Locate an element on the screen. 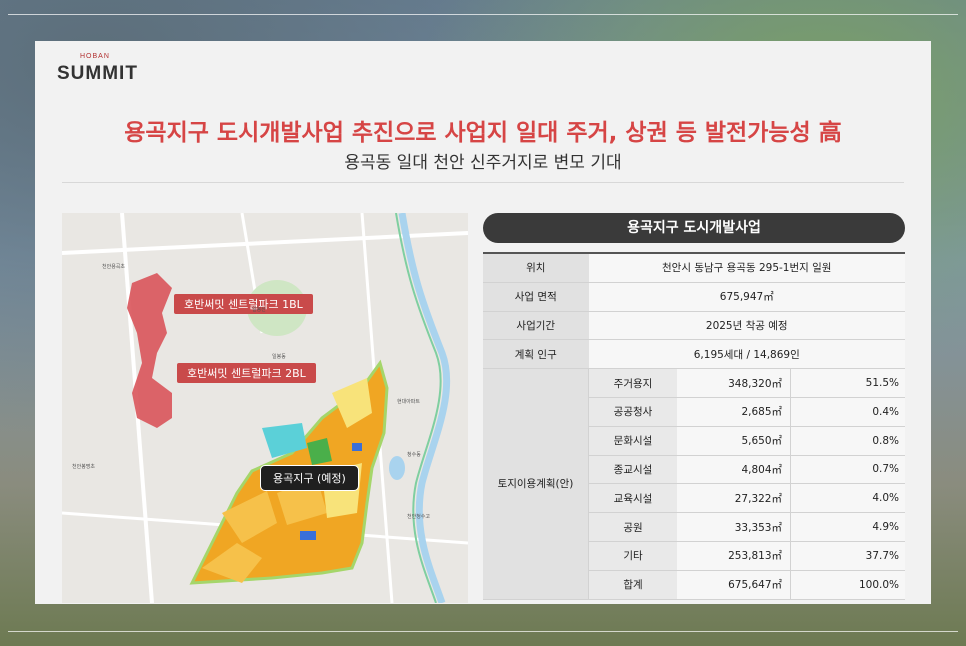 The height and width of the screenshot is (646, 966). row-value: 6,195세대 / 14,869인 is located at coordinates (746, 354).